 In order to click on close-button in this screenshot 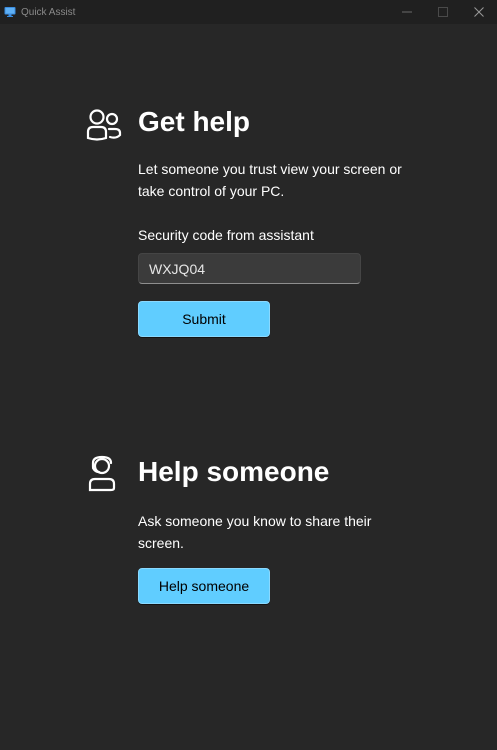, I will do `click(479, 12)`.